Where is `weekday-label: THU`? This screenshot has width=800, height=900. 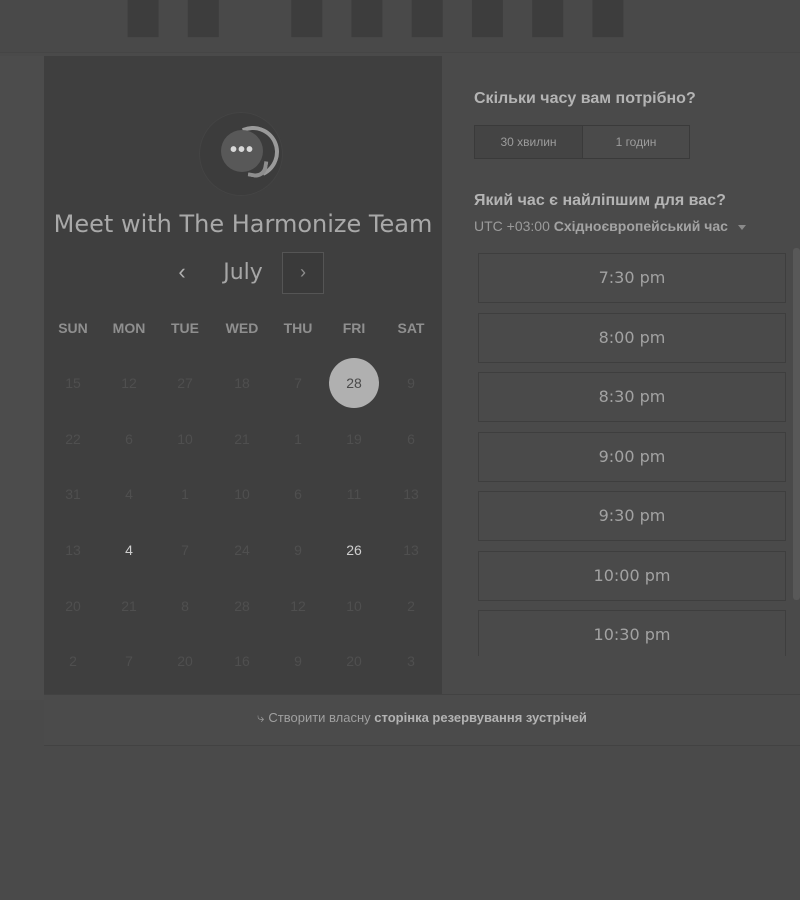
weekday-label: THU is located at coordinates (298, 328).